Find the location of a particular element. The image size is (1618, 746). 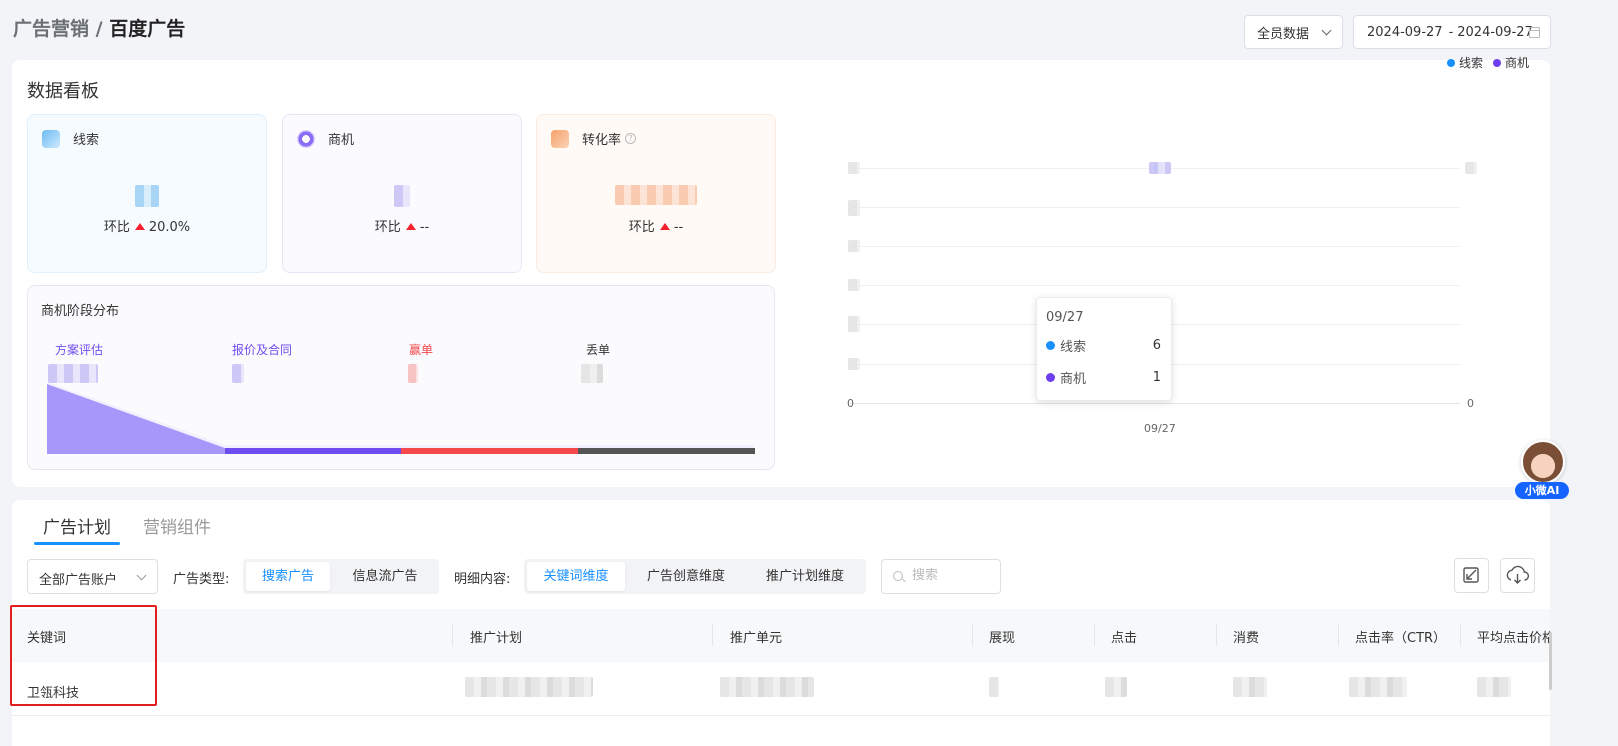

tab-marketing-components: 营销组件 is located at coordinates (177, 525).